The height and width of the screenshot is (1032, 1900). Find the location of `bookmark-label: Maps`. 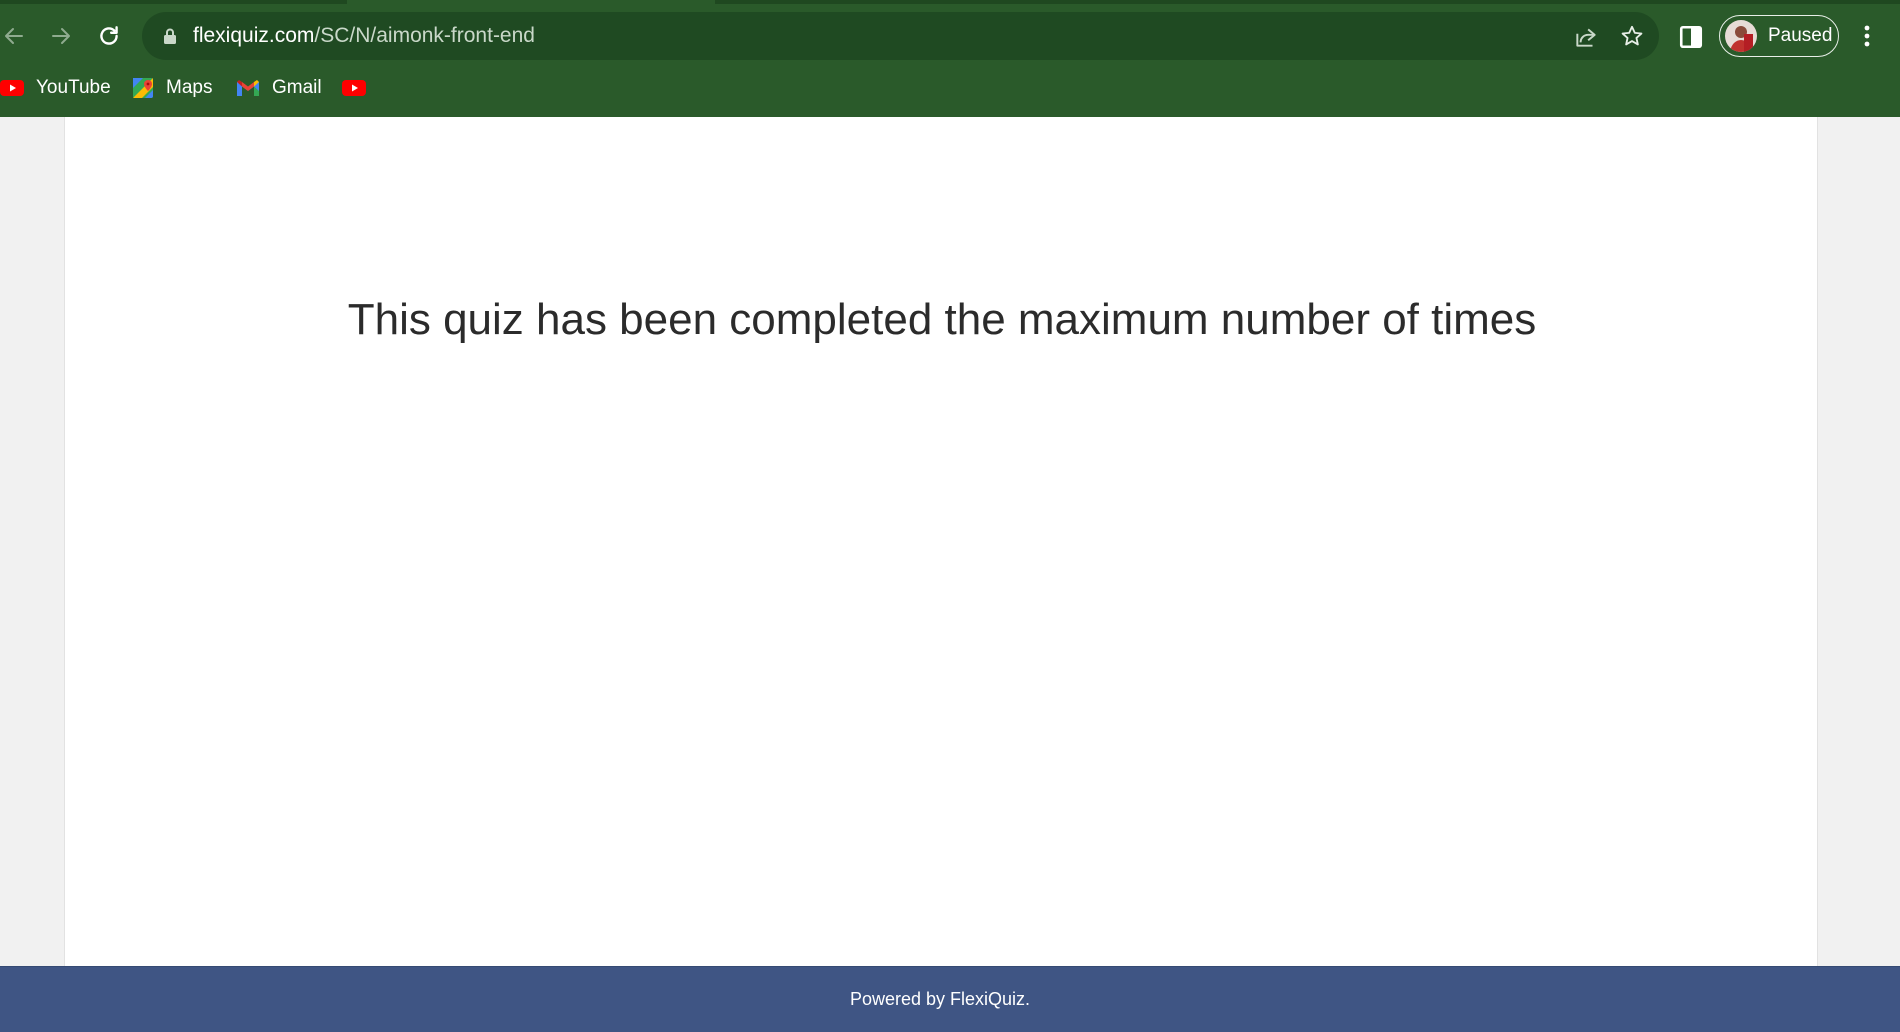

bookmark-label: Maps is located at coordinates (189, 87).